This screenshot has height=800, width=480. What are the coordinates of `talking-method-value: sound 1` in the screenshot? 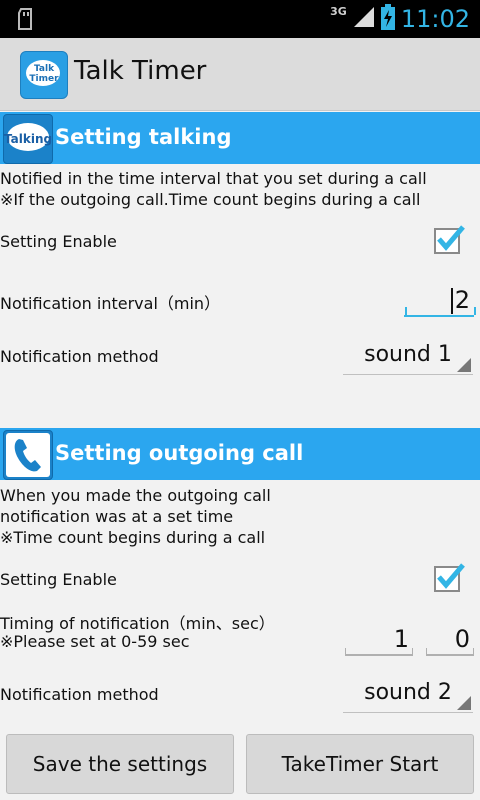 It's located at (408, 354).